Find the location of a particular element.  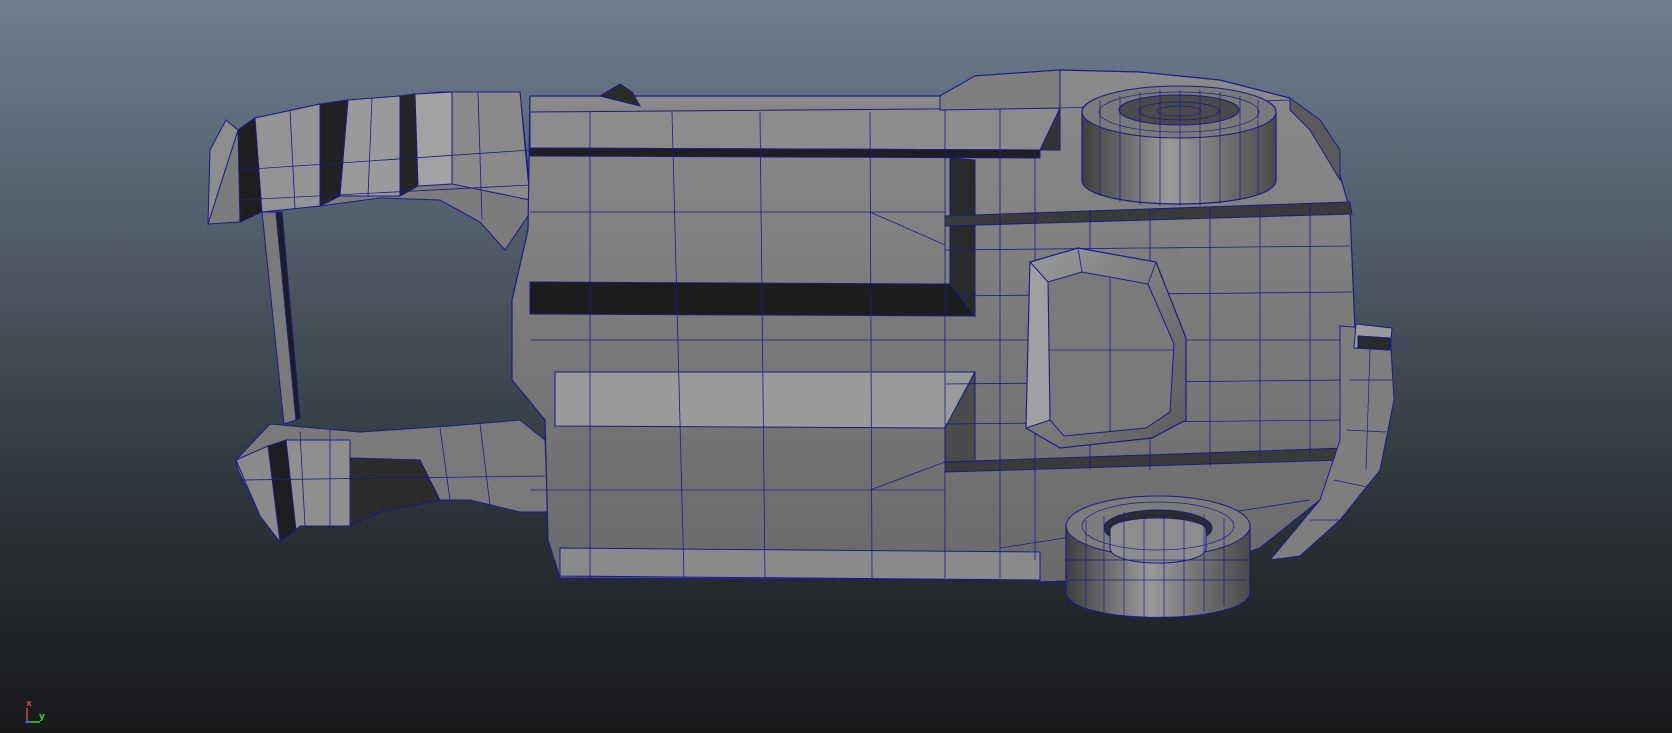

axis-x-label: x is located at coordinates (29, 704).